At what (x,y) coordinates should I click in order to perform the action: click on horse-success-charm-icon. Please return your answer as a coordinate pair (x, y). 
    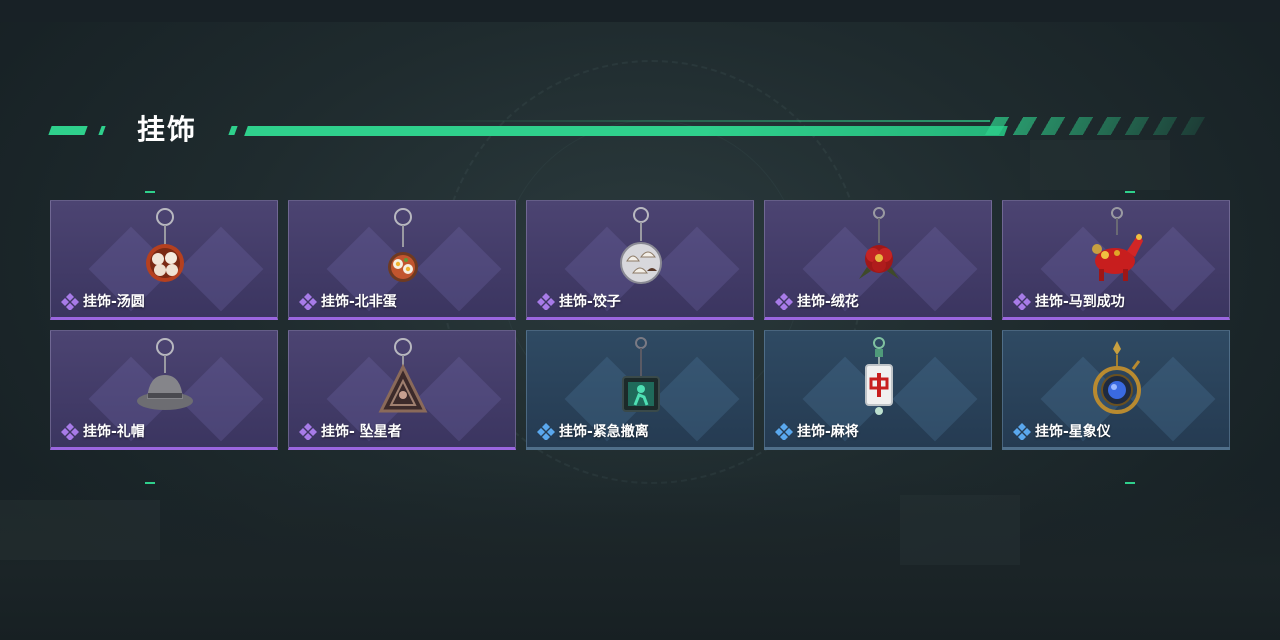
    Looking at the image, I should click on (1117, 244).